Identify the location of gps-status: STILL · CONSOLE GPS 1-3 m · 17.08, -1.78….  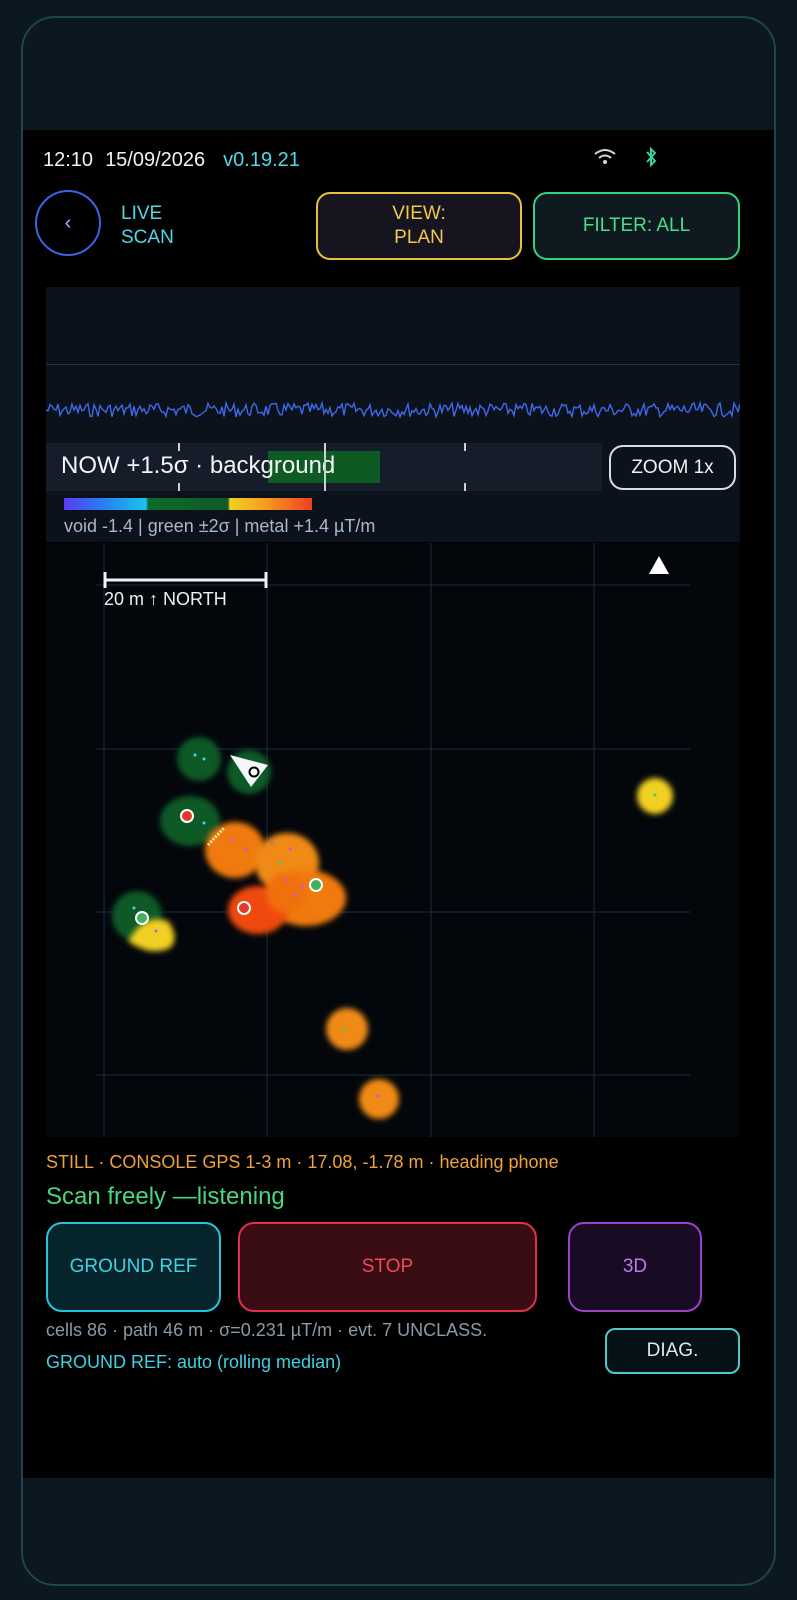
(302, 1162).